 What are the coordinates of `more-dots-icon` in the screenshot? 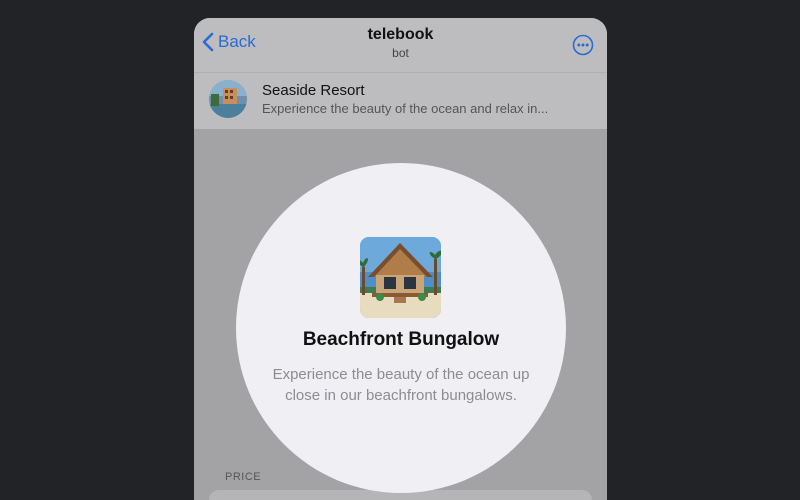 It's located at (583, 45).